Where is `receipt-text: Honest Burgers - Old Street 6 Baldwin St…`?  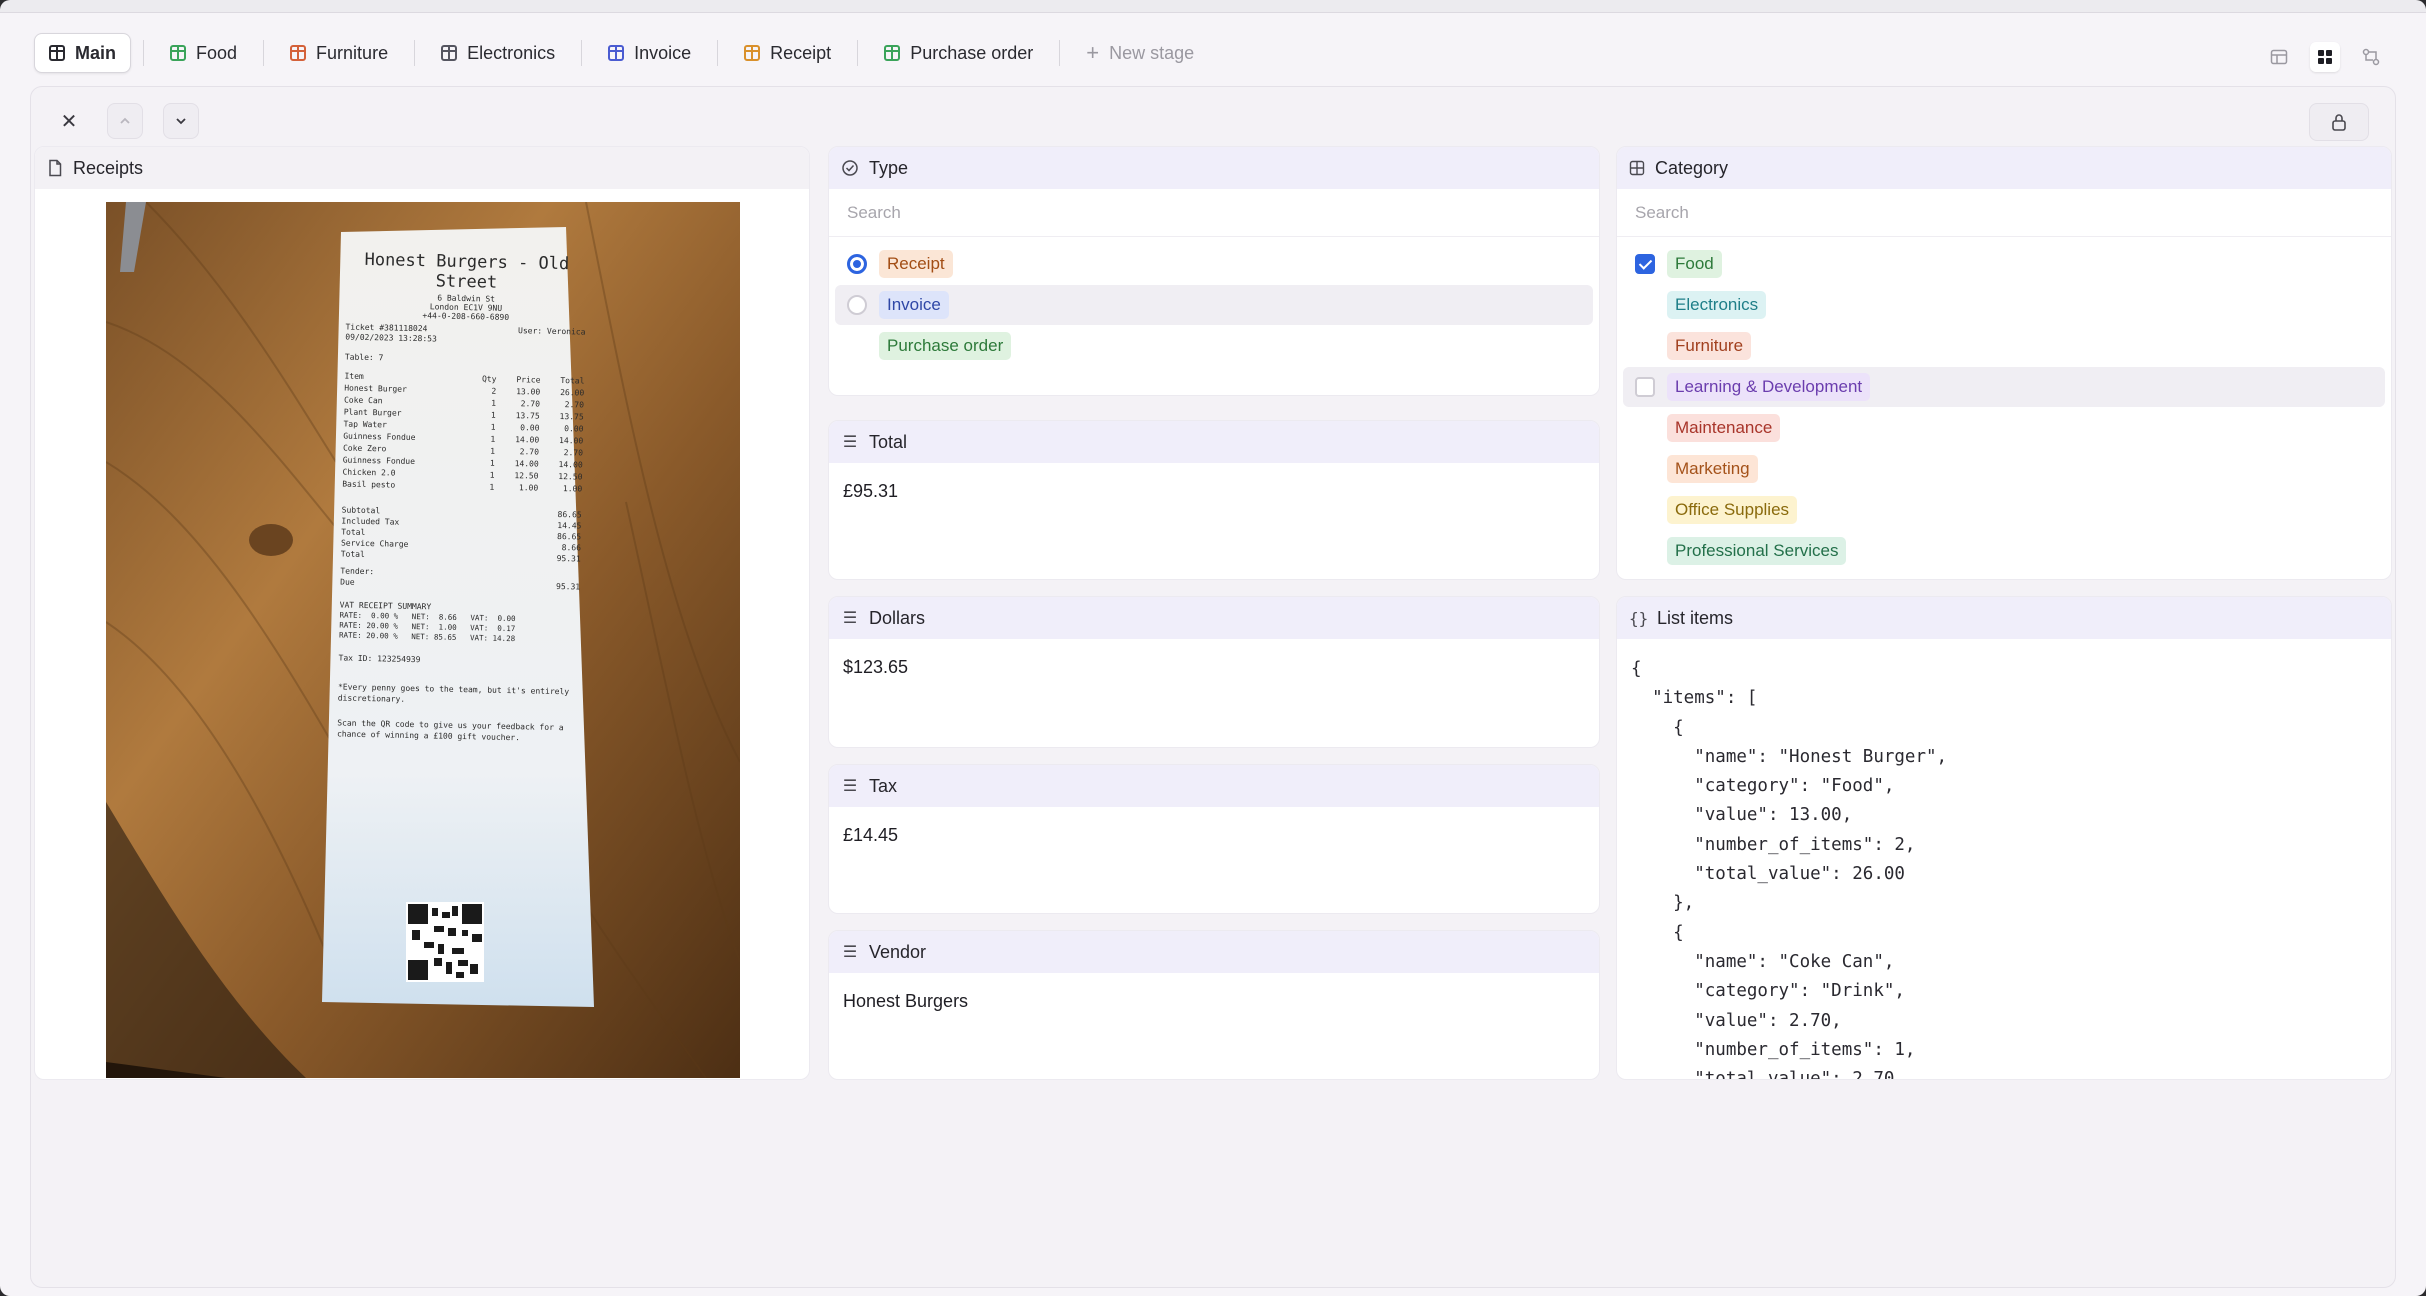
receipt-text: Honest Burgers - Old Street 6 Baldwin St… is located at coordinates (462, 497).